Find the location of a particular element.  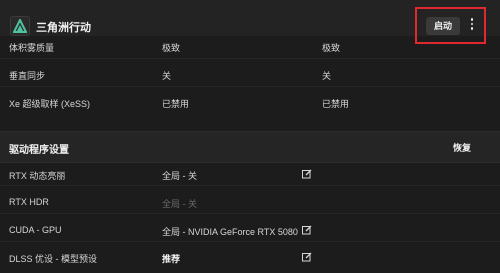

game-title: 三角洲行动 is located at coordinates (63, 28).